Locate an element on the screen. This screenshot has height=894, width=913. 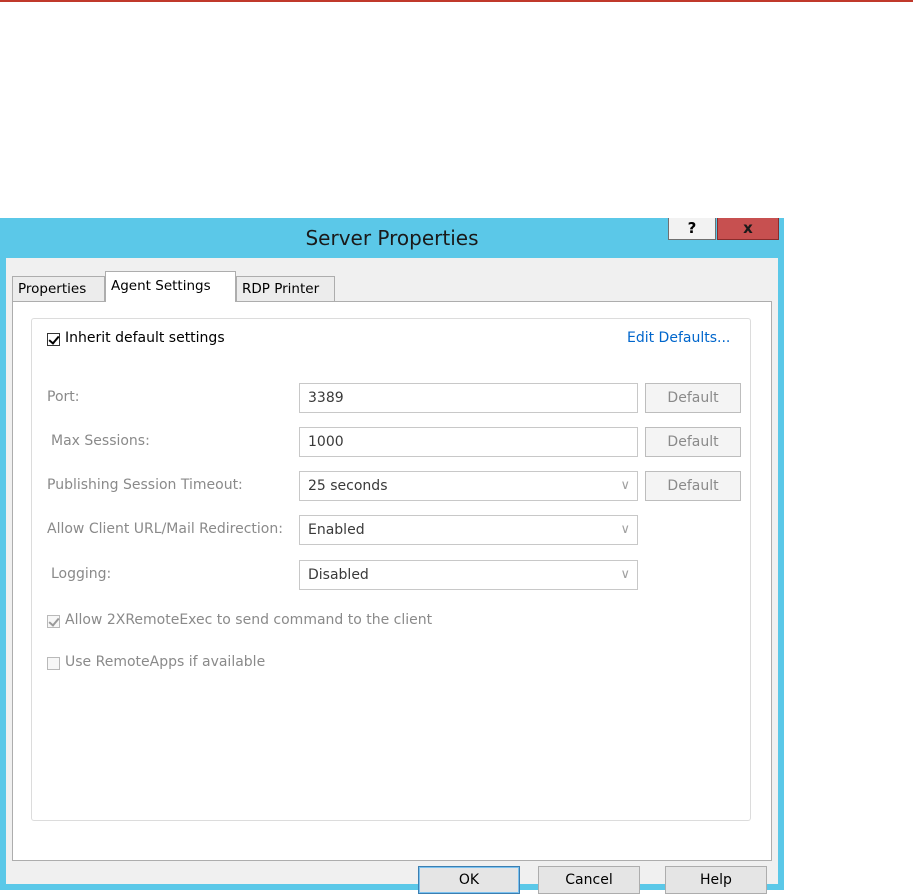
title-bar: Server Properties ? x is located at coordinates (392, 238).